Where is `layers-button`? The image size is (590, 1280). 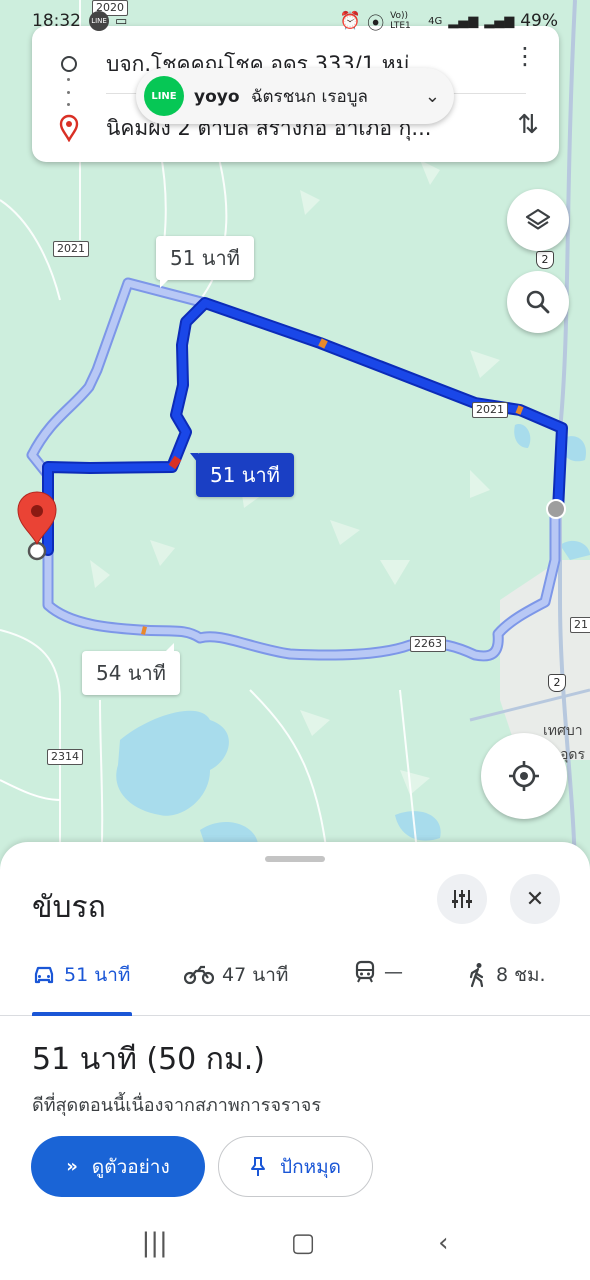 layers-button is located at coordinates (538, 220).